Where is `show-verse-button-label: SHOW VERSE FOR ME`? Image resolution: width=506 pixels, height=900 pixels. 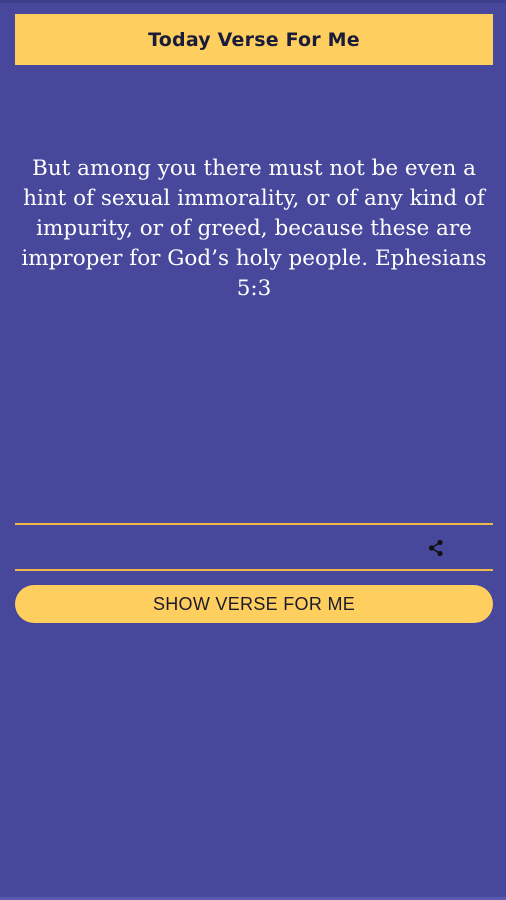
show-verse-button-label: SHOW VERSE FOR ME is located at coordinates (254, 603).